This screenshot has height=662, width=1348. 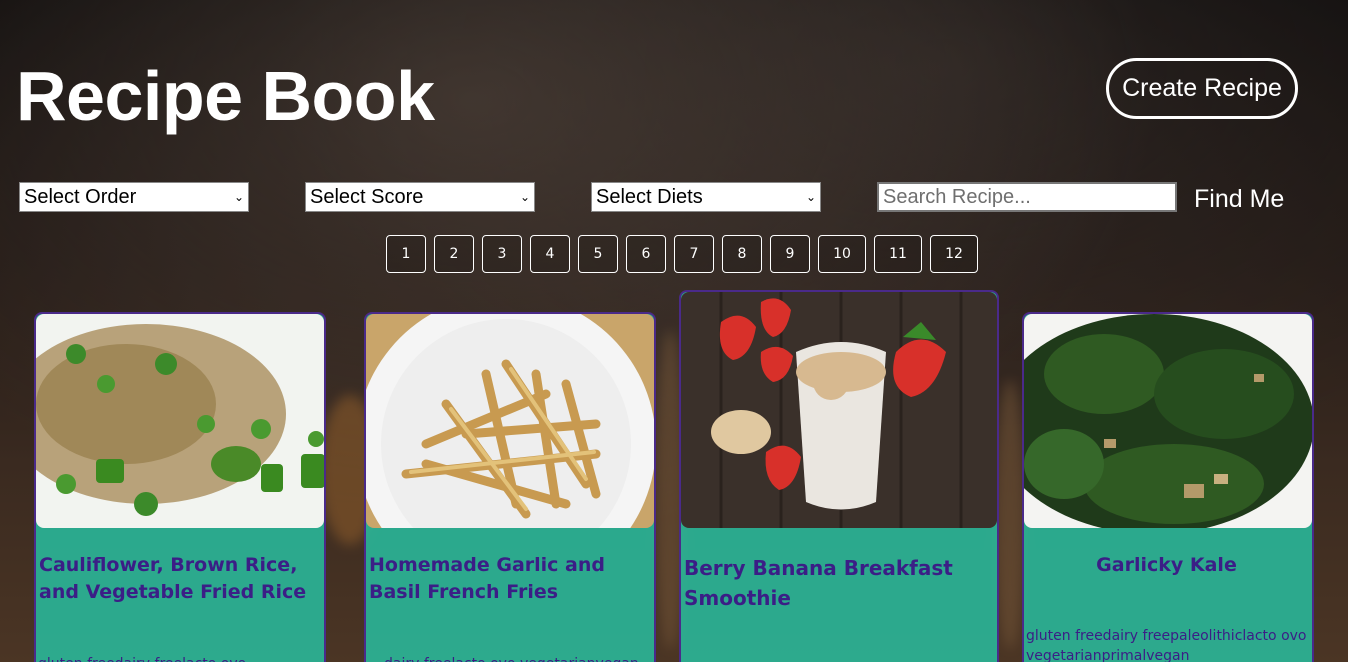 I want to click on order-select: Select Order ⌄, so click(x=134, y=197).